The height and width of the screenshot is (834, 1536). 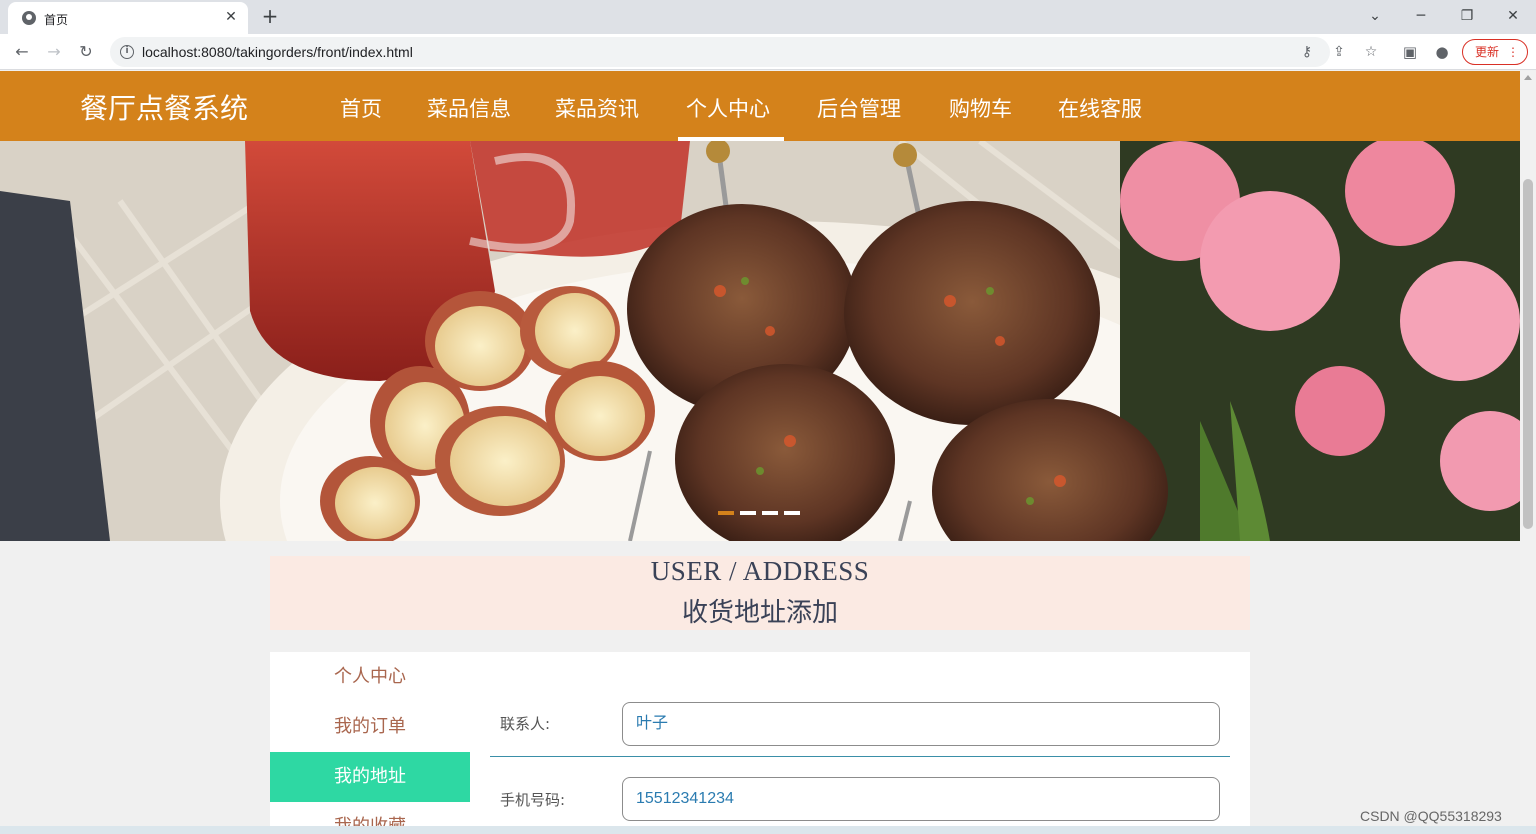 I want to click on section-header: USER / ADDRESS 收货地址添加, so click(x=760, y=593).